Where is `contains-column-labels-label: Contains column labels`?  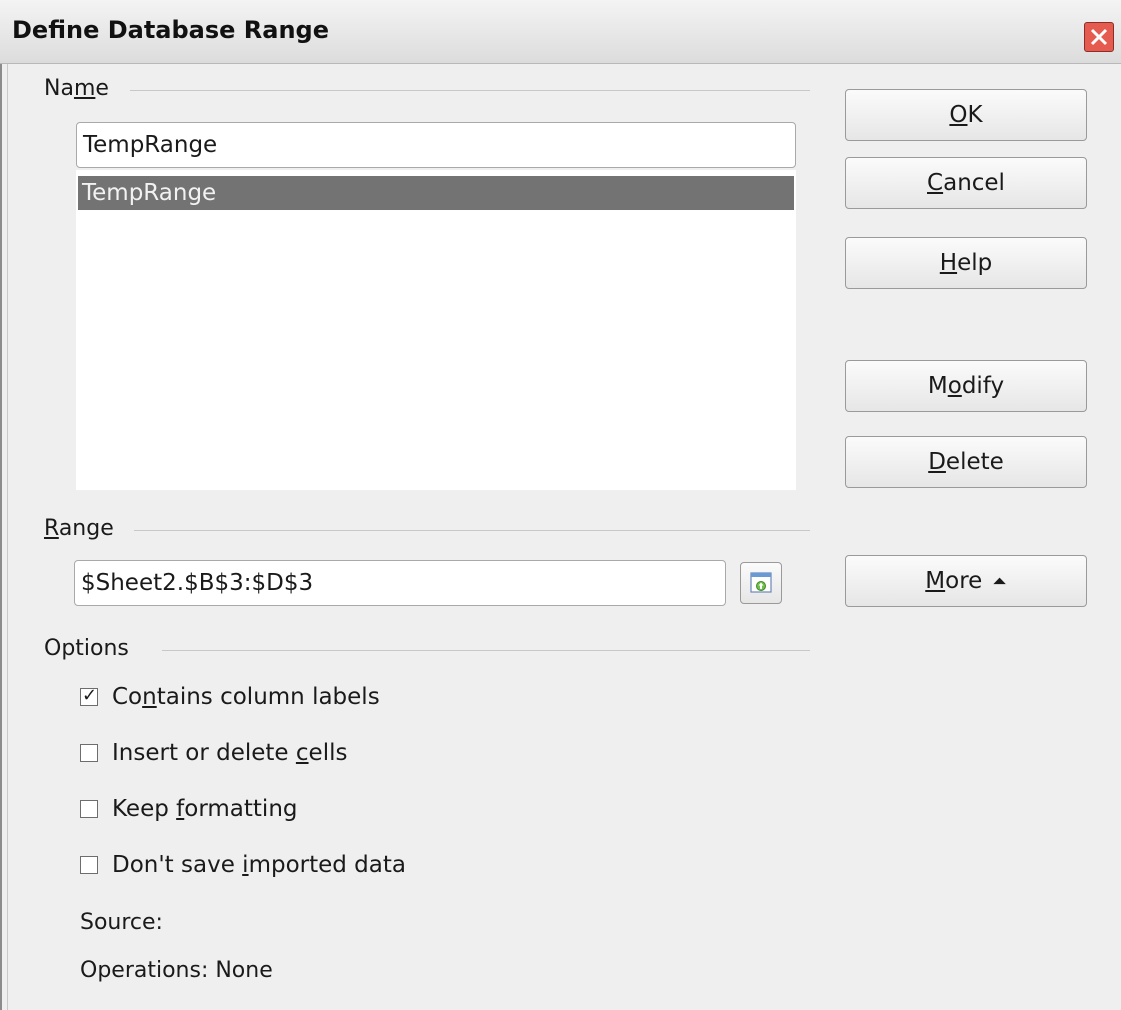
contains-column-labels-label: Contains column labels is located at coordinates (246, 697).